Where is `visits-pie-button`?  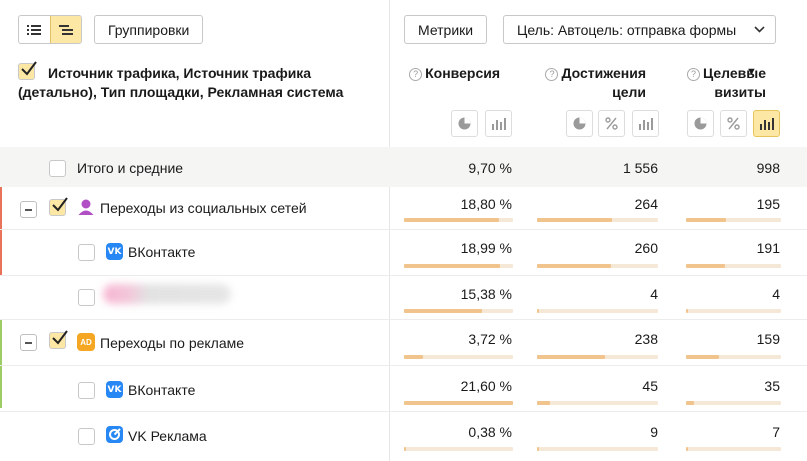
visits-pie-button is located at coordinates (700, 123).